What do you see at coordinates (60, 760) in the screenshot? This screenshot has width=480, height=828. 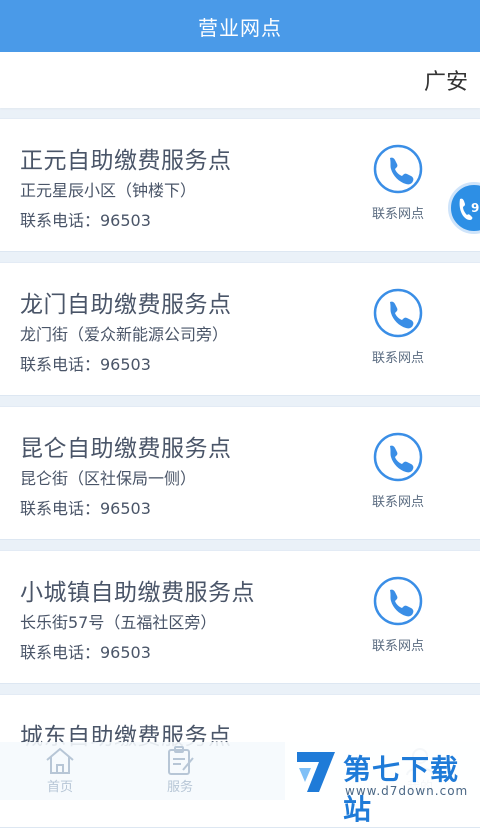 I see `home-icon` at bounding box center [60, 760].